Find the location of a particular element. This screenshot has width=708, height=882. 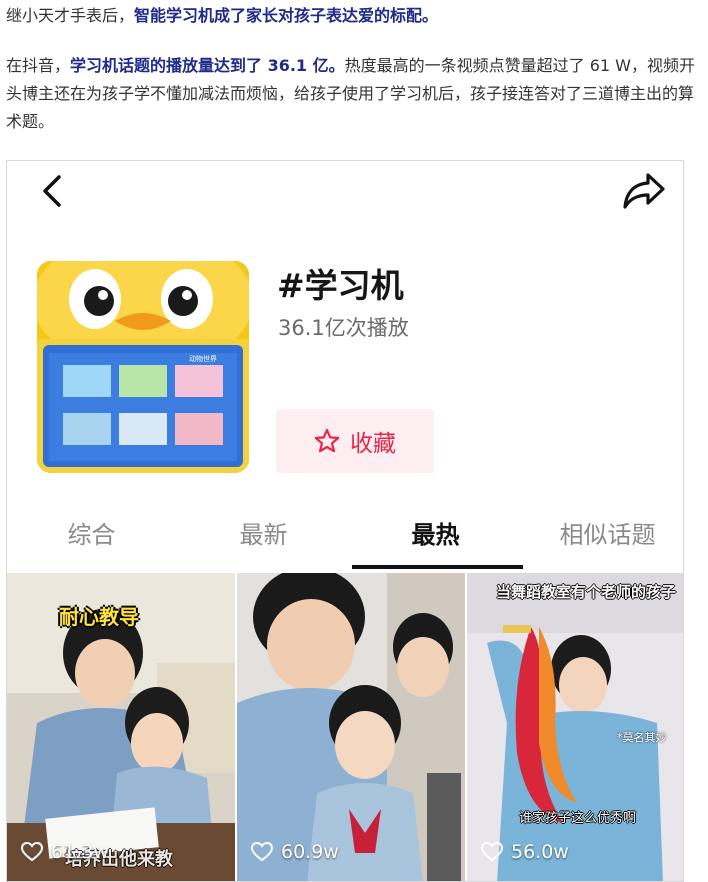

tab-comprehensive: 综合 is located at coordinates (91, 532).